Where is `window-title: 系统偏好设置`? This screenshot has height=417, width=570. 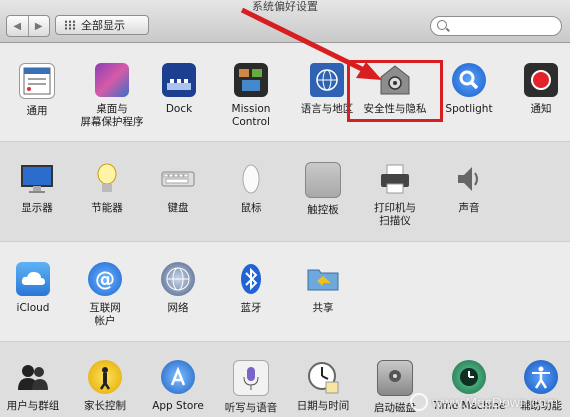 window-title: 系统偏好设置 is located at coordinates (285, 6).